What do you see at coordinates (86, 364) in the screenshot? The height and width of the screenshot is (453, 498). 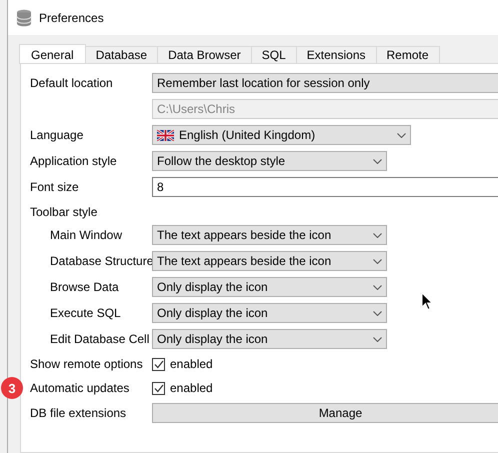 I see `setting-label: Show remote options` at bounding box center [86, 364].